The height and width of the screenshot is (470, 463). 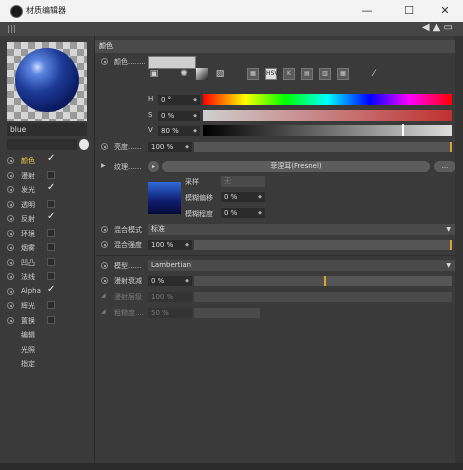 What do you see at coordinates (403, 130) in the screenshot?
I see `value-slider-handle` at bounding box center [403, 130].